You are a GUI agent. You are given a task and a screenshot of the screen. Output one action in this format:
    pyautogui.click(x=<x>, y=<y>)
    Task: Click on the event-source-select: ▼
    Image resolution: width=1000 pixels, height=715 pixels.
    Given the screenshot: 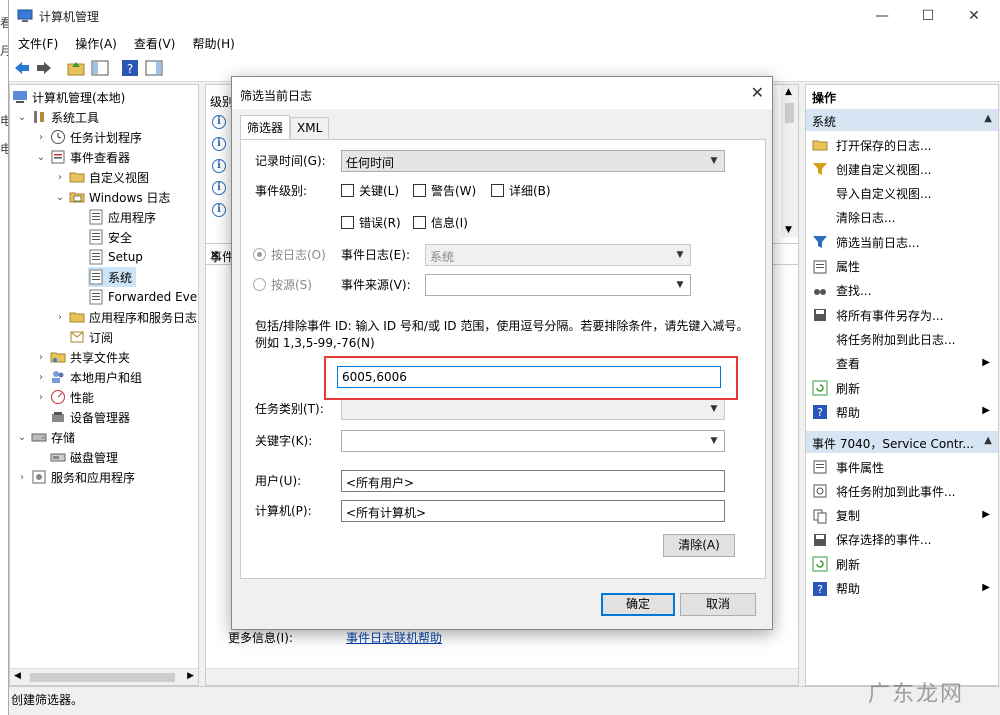 What is the action you would take?
    pyautogui.click(x=558, y=285)
    